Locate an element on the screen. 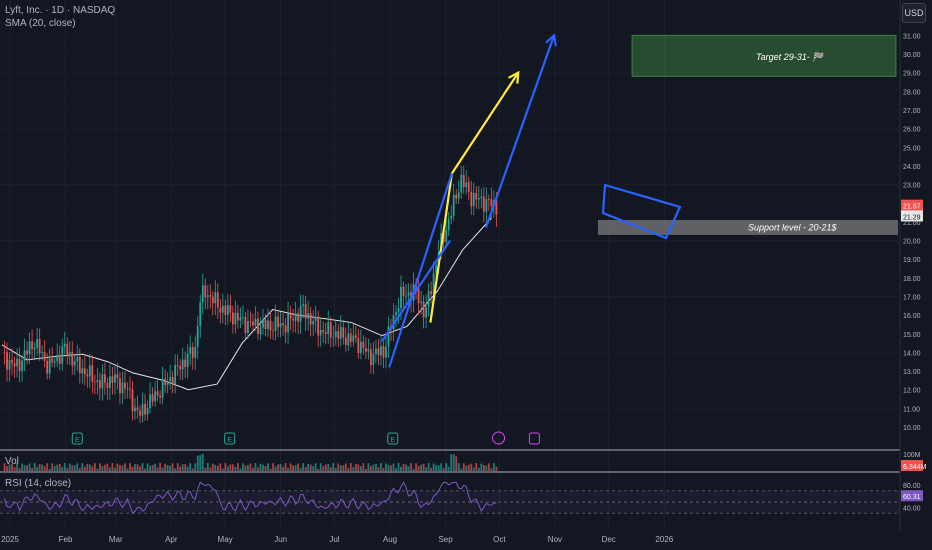  channel-upper-line is located at coordinates (420, 270).